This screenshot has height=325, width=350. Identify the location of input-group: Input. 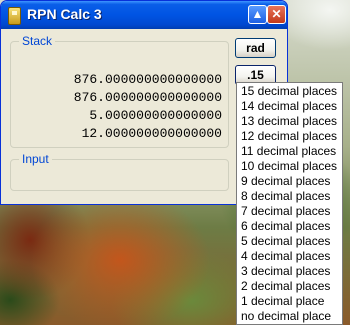
(119, 171).